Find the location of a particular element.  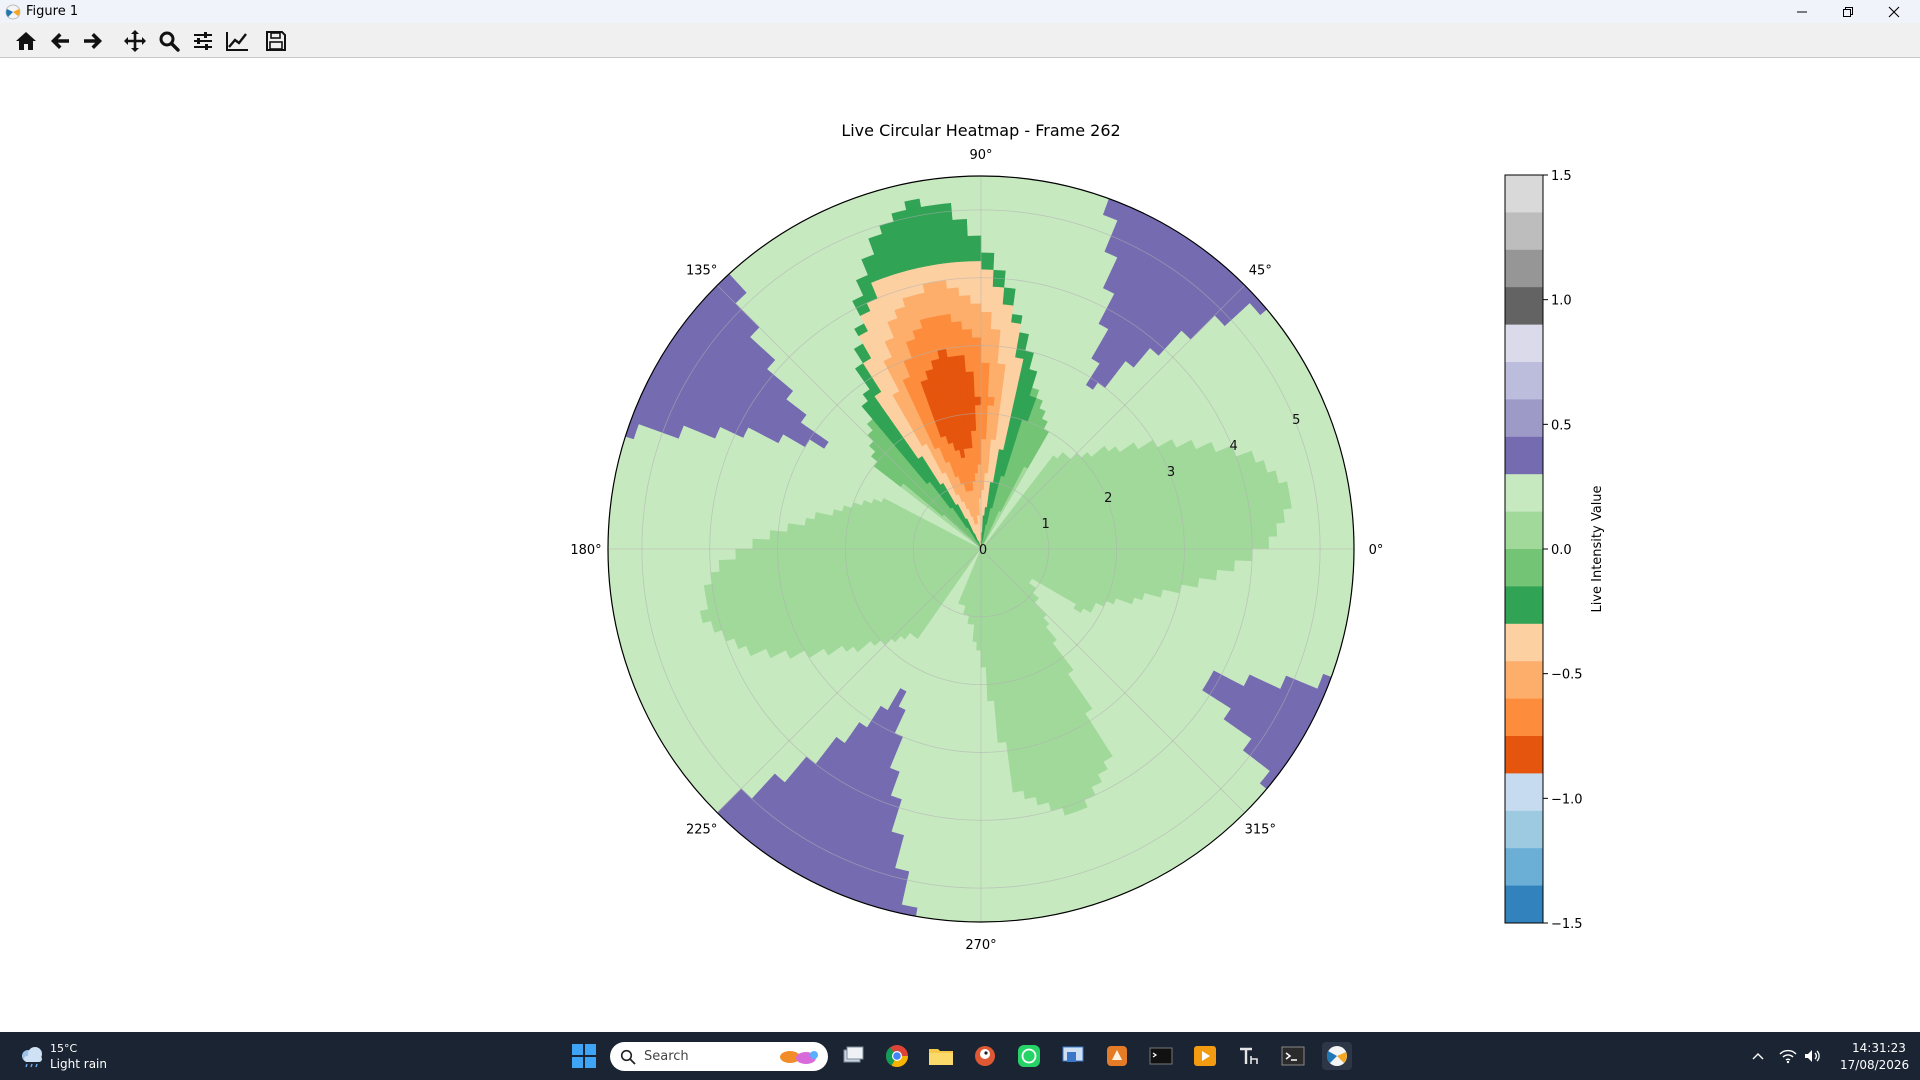

restore-button is located at coordinates (1848, 11).